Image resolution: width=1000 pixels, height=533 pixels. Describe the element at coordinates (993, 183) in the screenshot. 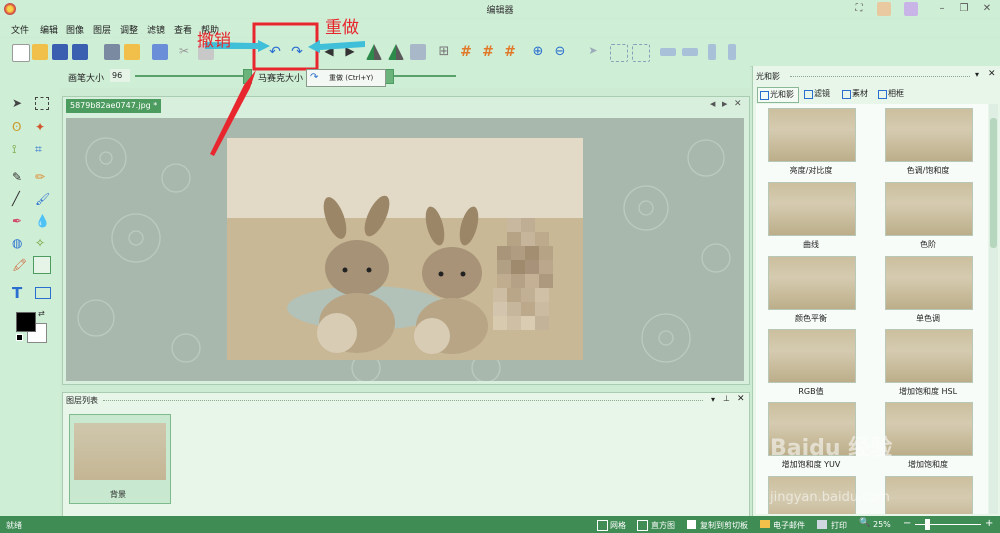

I see `effects-scrollbar-thumb` at that location.